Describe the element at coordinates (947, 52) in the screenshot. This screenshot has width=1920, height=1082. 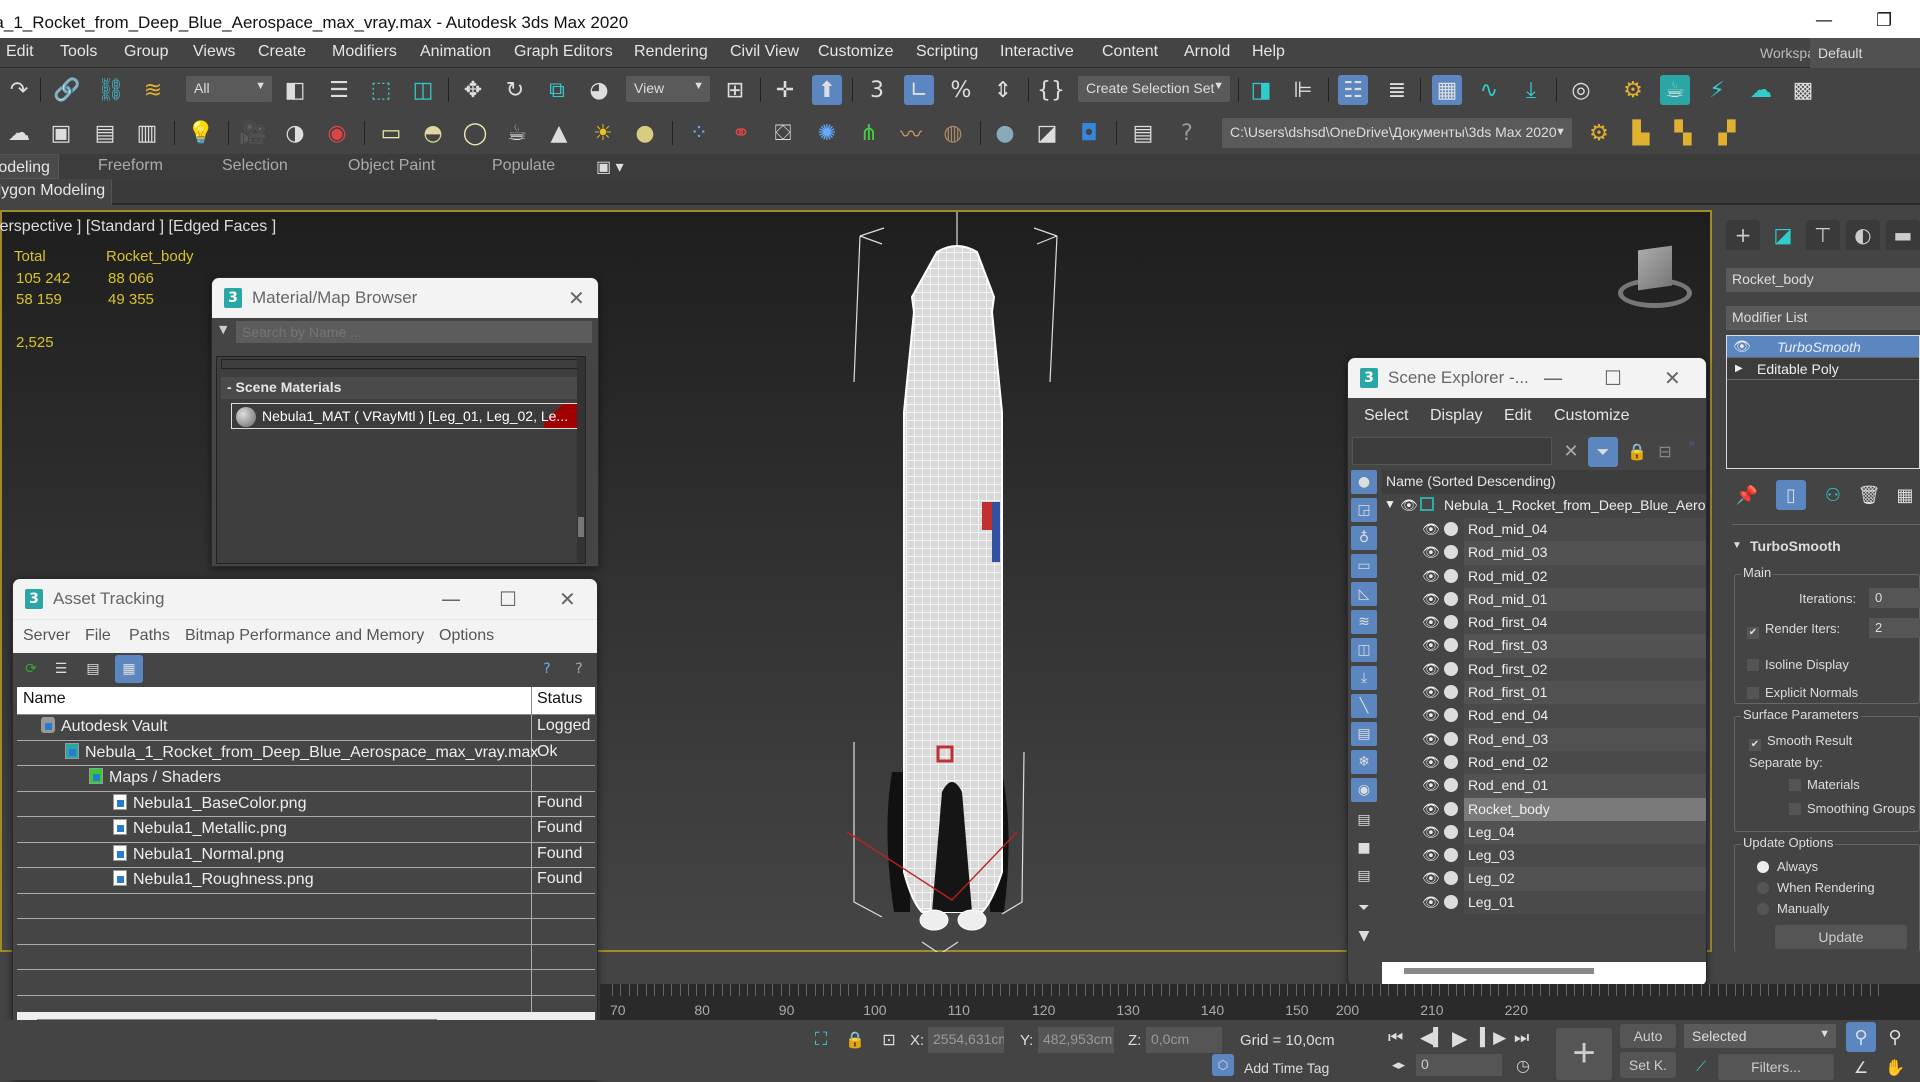
I see `menu-scripting: Scripting` at that location.